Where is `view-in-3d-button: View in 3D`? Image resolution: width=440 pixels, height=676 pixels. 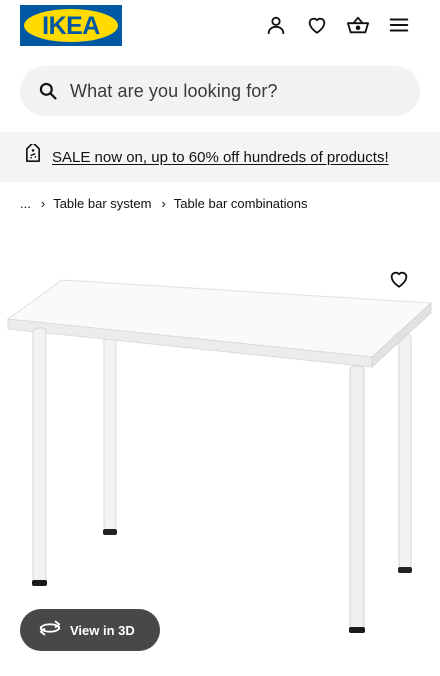
view-in-3d-button: View in 3D is located at coordinates (90, 630).